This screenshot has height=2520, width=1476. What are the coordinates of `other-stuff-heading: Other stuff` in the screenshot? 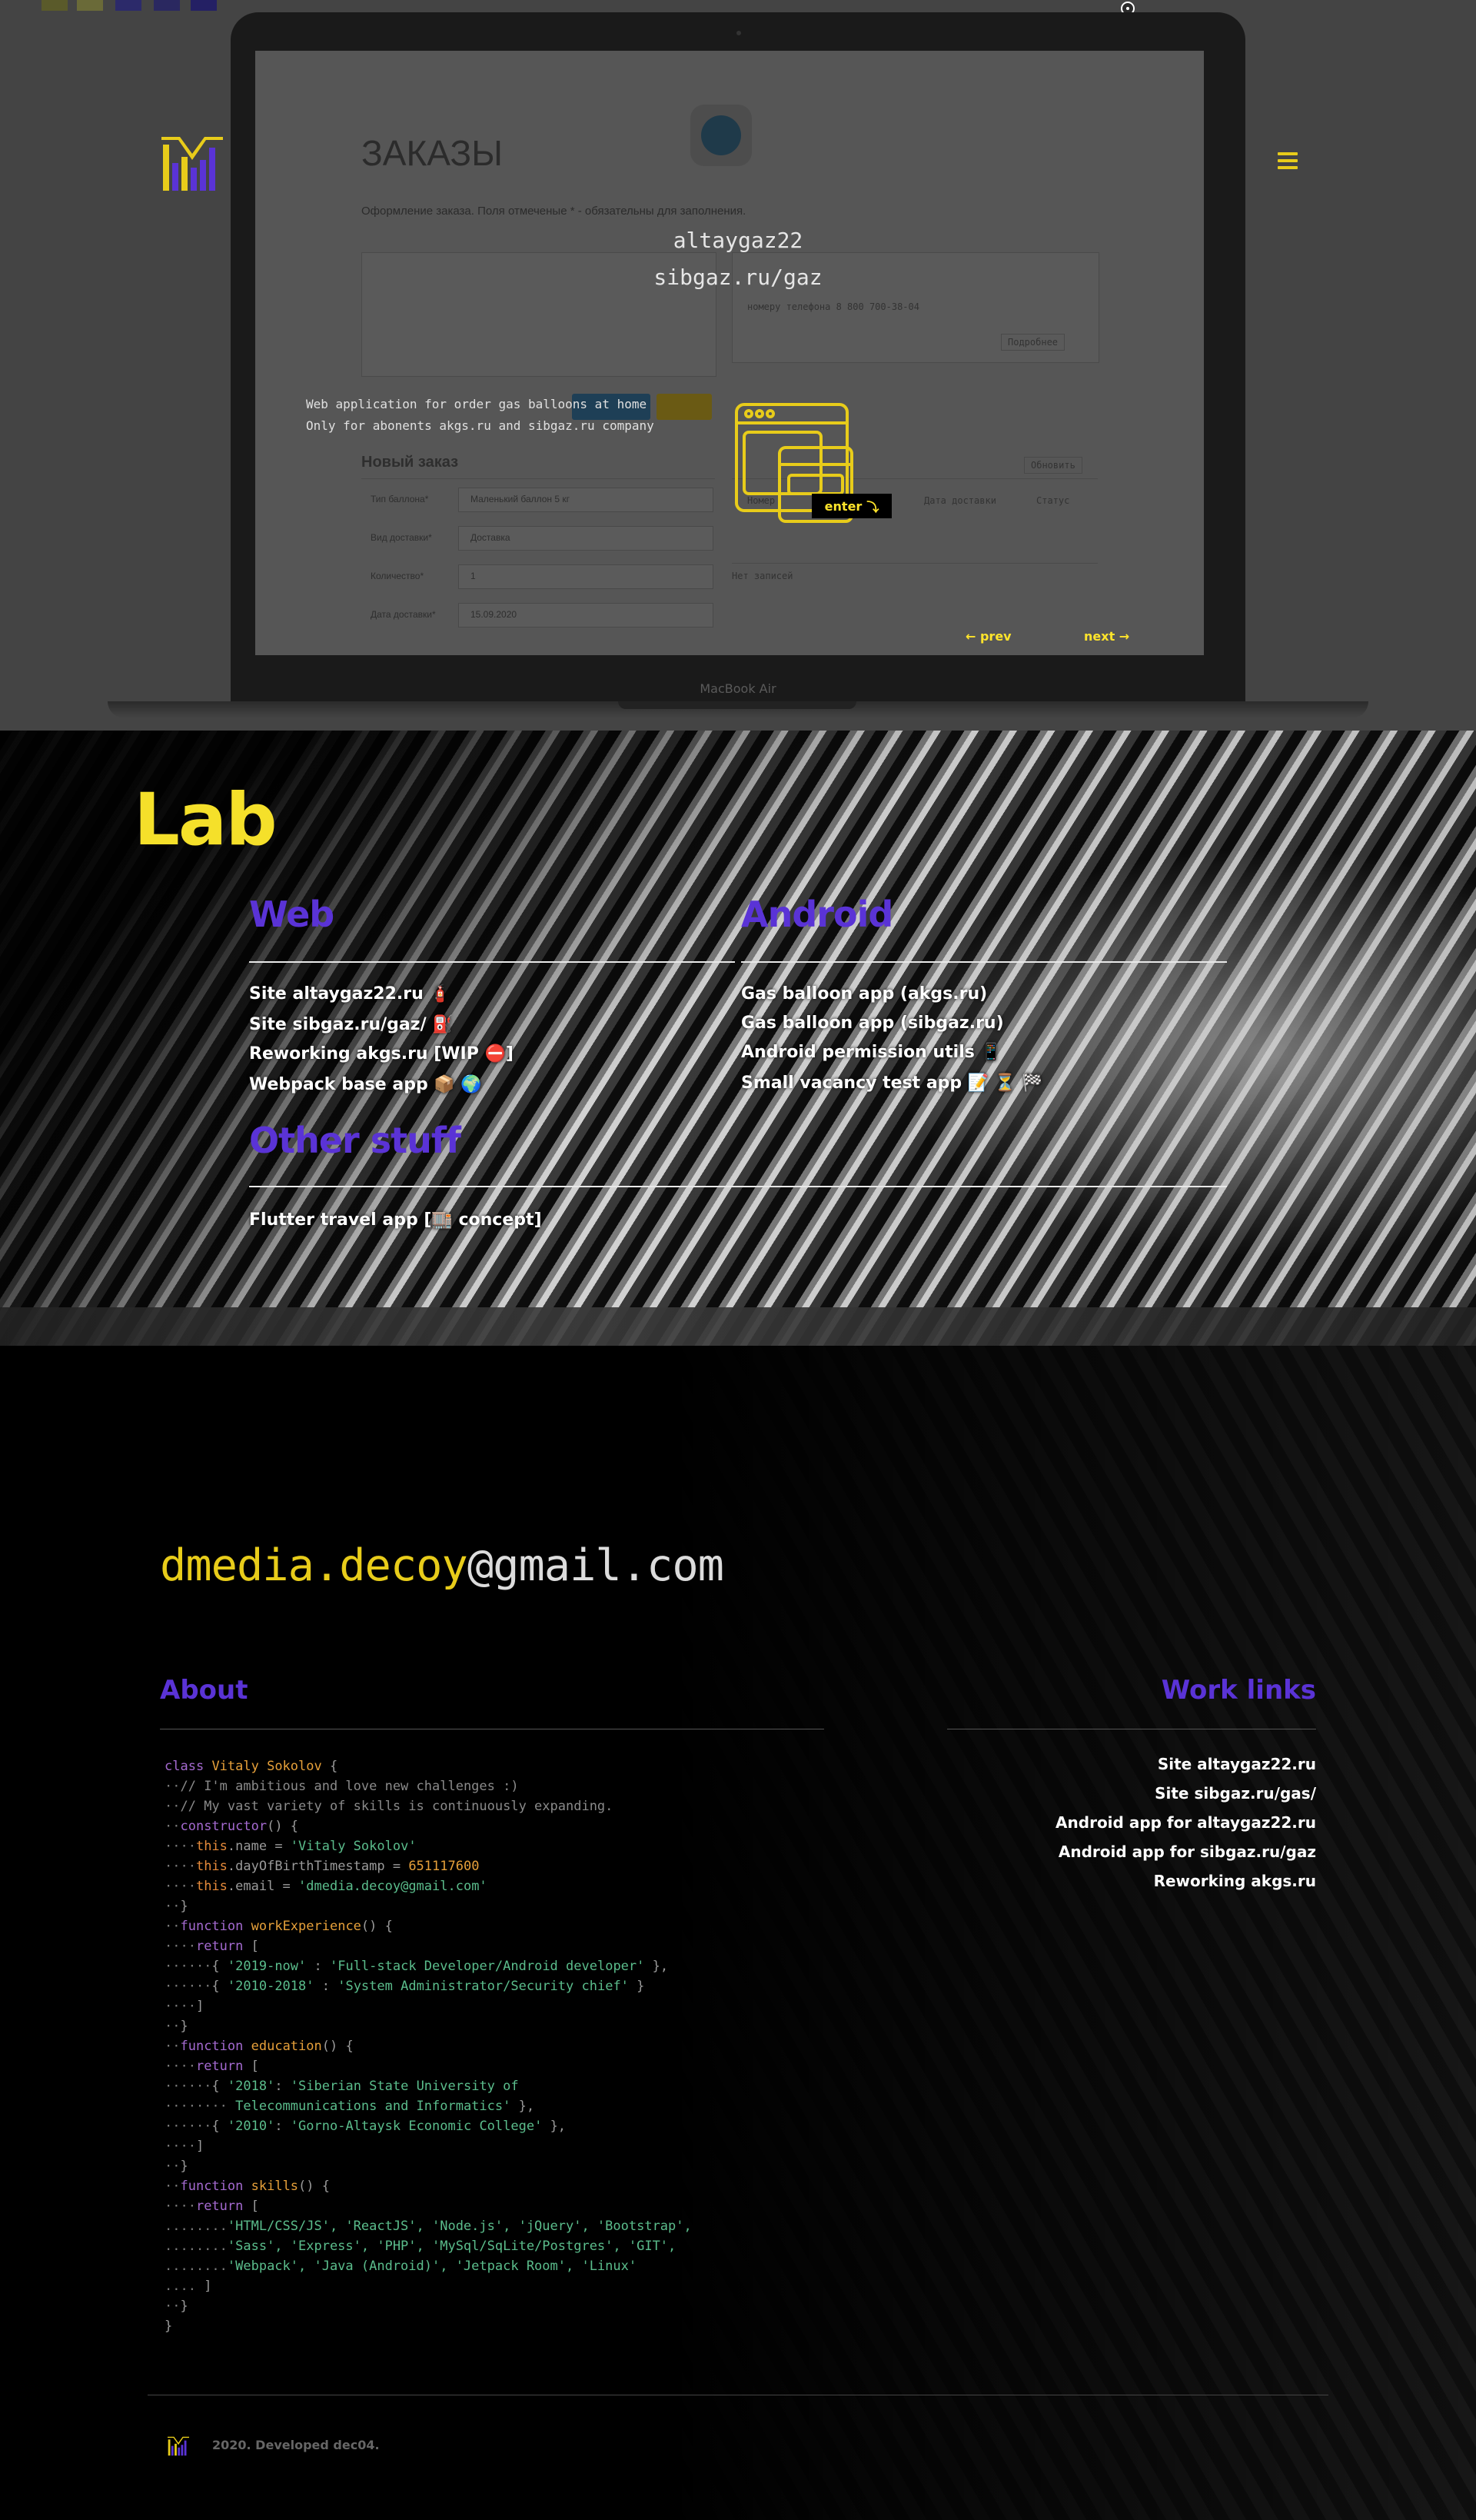 It's located at (355, 1140).